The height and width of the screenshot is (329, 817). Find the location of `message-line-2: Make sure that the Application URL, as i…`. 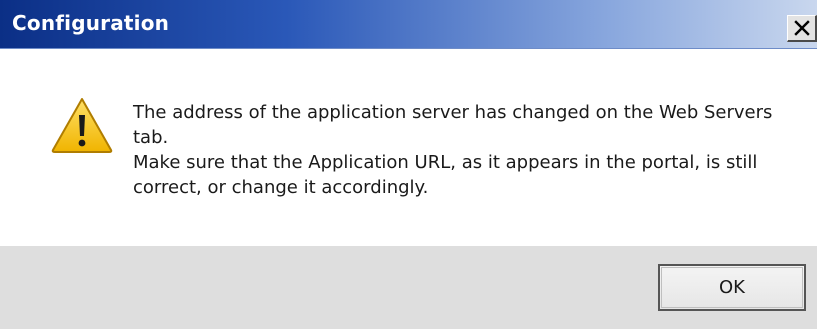

message-line-2: Make sure that the Application URL, as i… is located at coordinates (445, 175).